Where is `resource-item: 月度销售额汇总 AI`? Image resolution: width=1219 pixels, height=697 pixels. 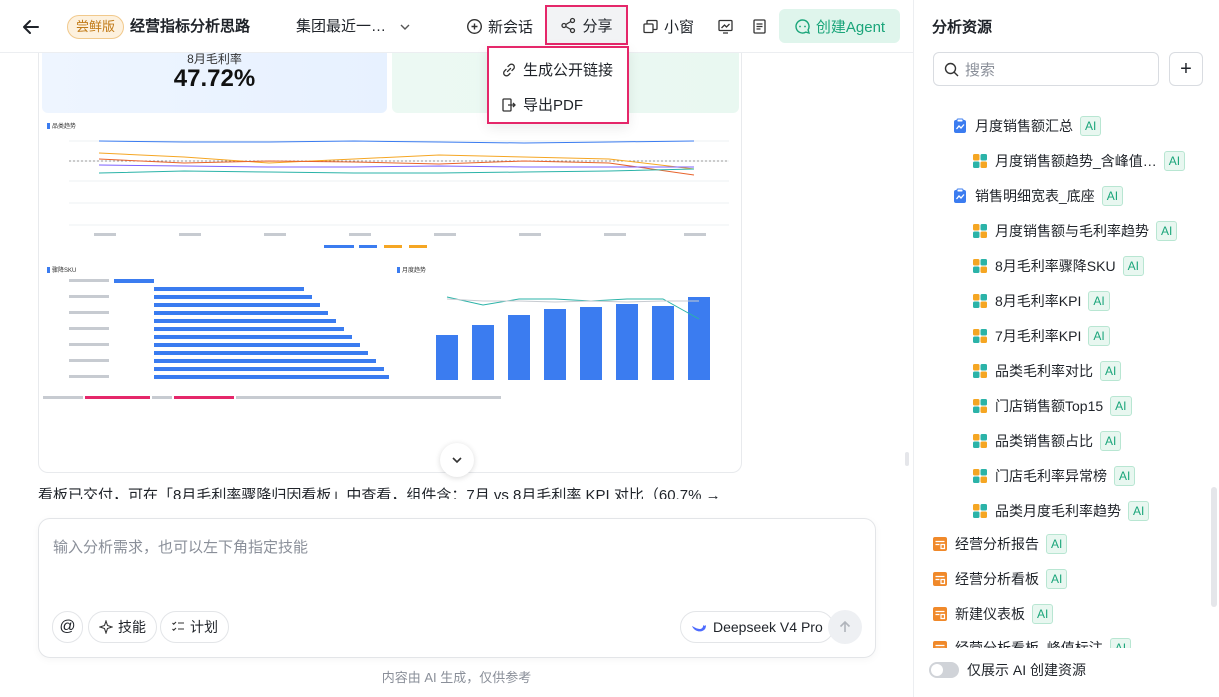 resource-item: 月度销售额汇总 AI is located at coordinates (1027, 126).